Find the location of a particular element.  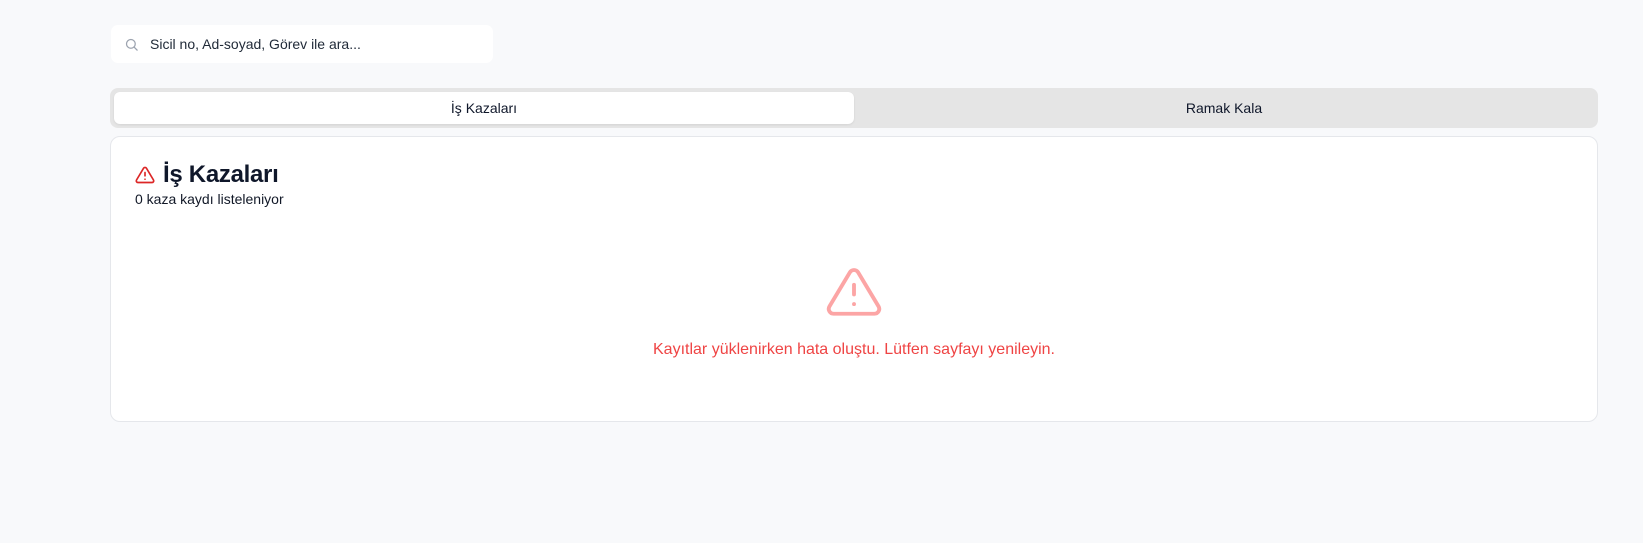

card-title: İş Kazaları is located at coordinates (221, 174).